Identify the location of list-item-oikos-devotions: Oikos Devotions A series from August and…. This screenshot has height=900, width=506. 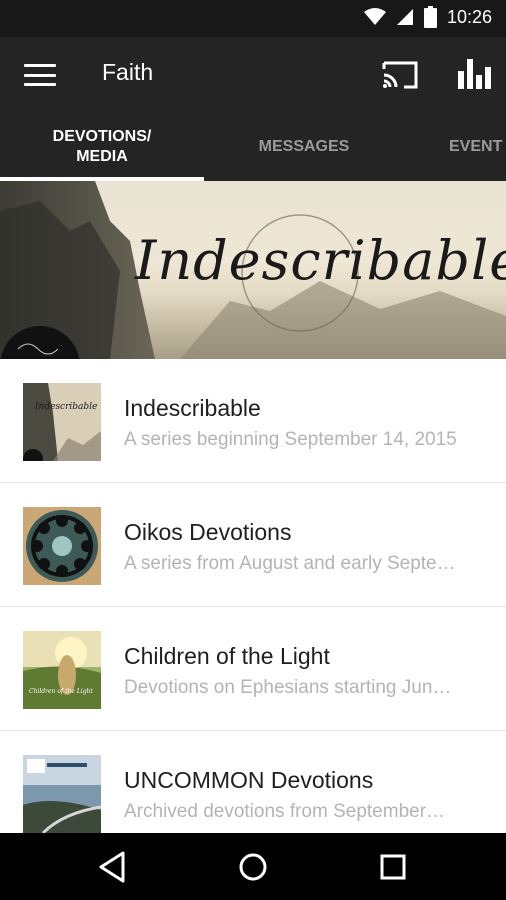
(253, 545).